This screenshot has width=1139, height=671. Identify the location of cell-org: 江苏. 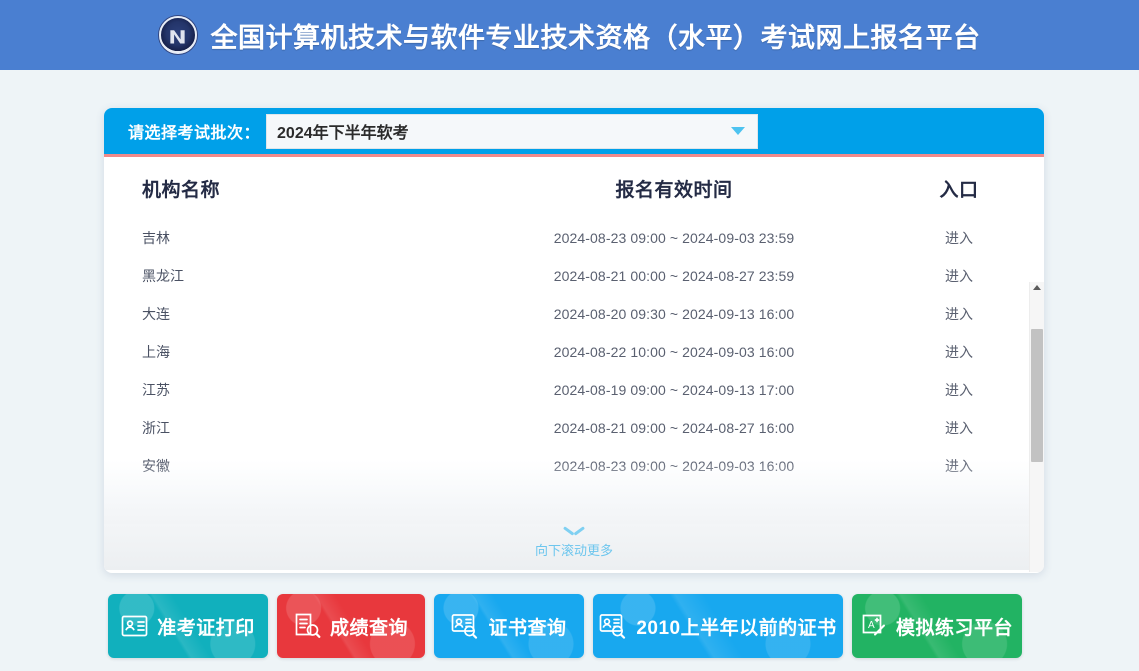
(156, 390).